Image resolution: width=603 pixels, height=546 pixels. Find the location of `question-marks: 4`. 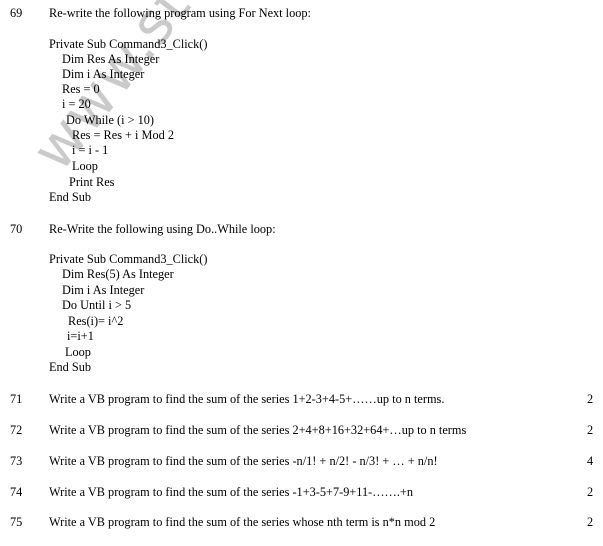

question-marks: 4 is located at coordinates (590, 461).